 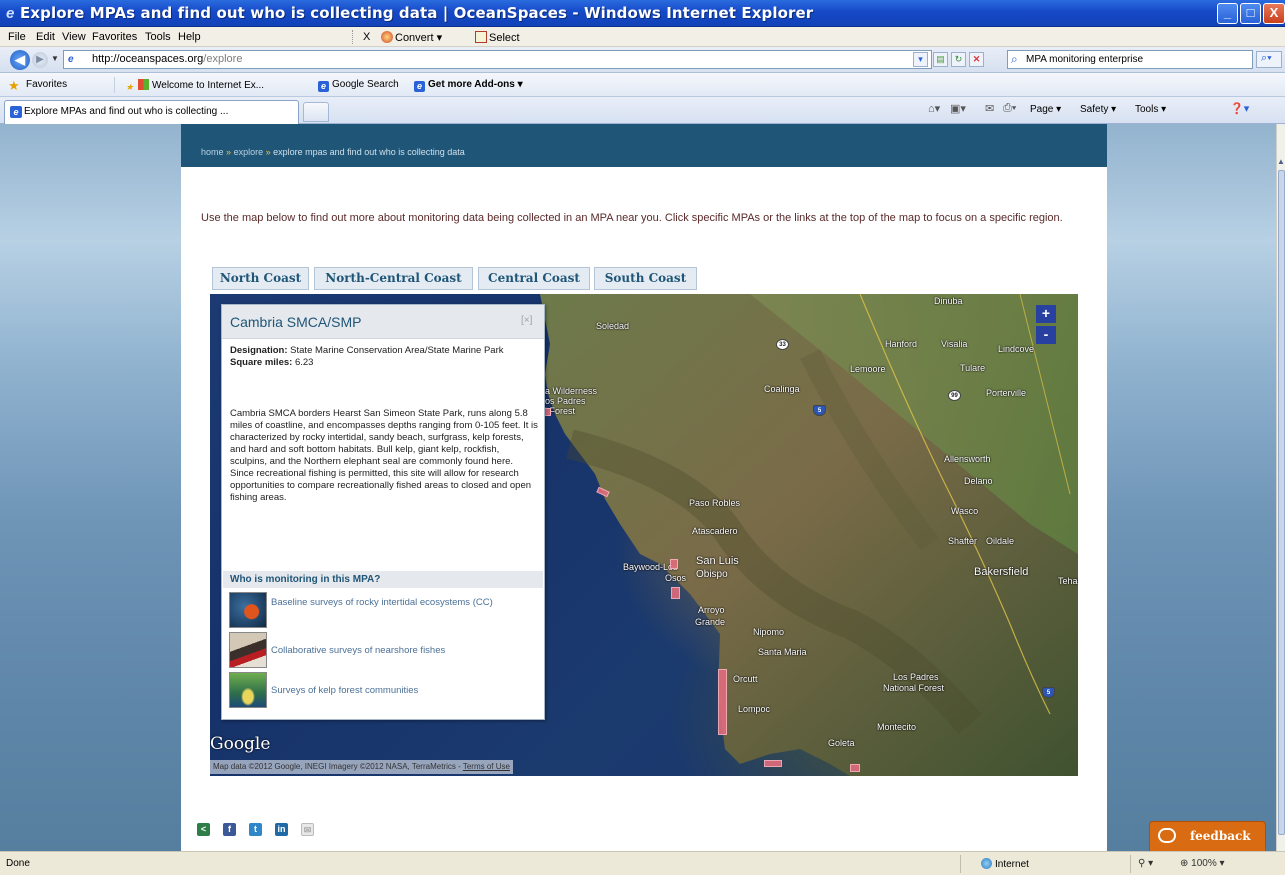 What do you see at coordinates (1005, 864) in the screenshot?
I see `security-zone: Internet` at bounding box center [1005, 864].